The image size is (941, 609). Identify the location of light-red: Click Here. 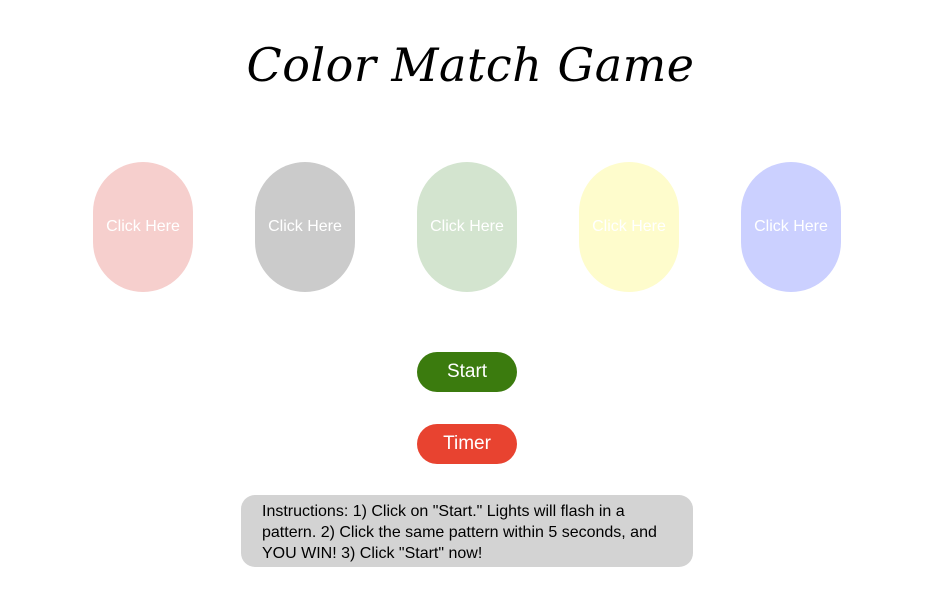
(143, 227).